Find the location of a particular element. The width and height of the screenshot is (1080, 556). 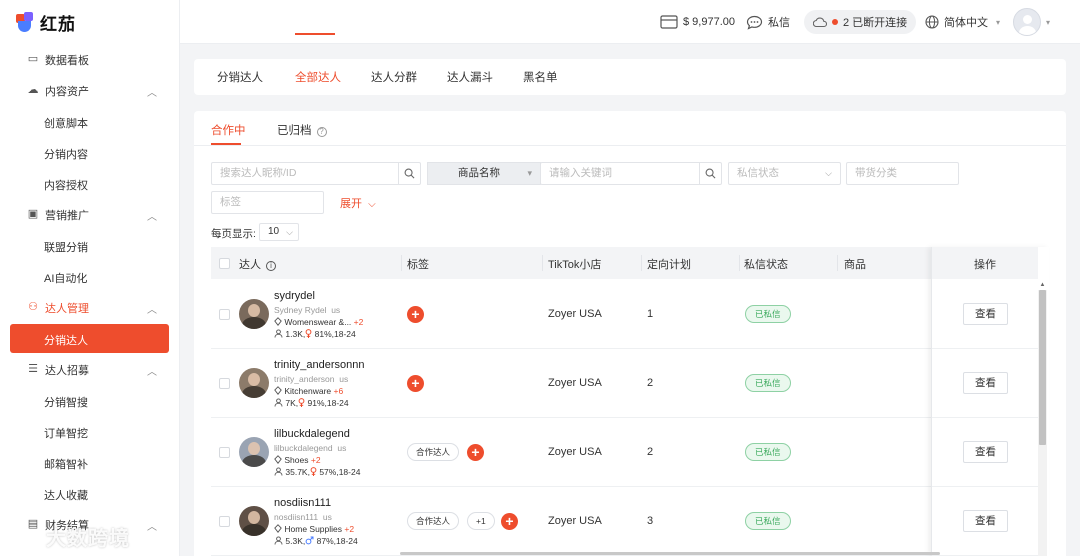

sidebar-subitem: AI自动化 is located at coordinates (89, 276).